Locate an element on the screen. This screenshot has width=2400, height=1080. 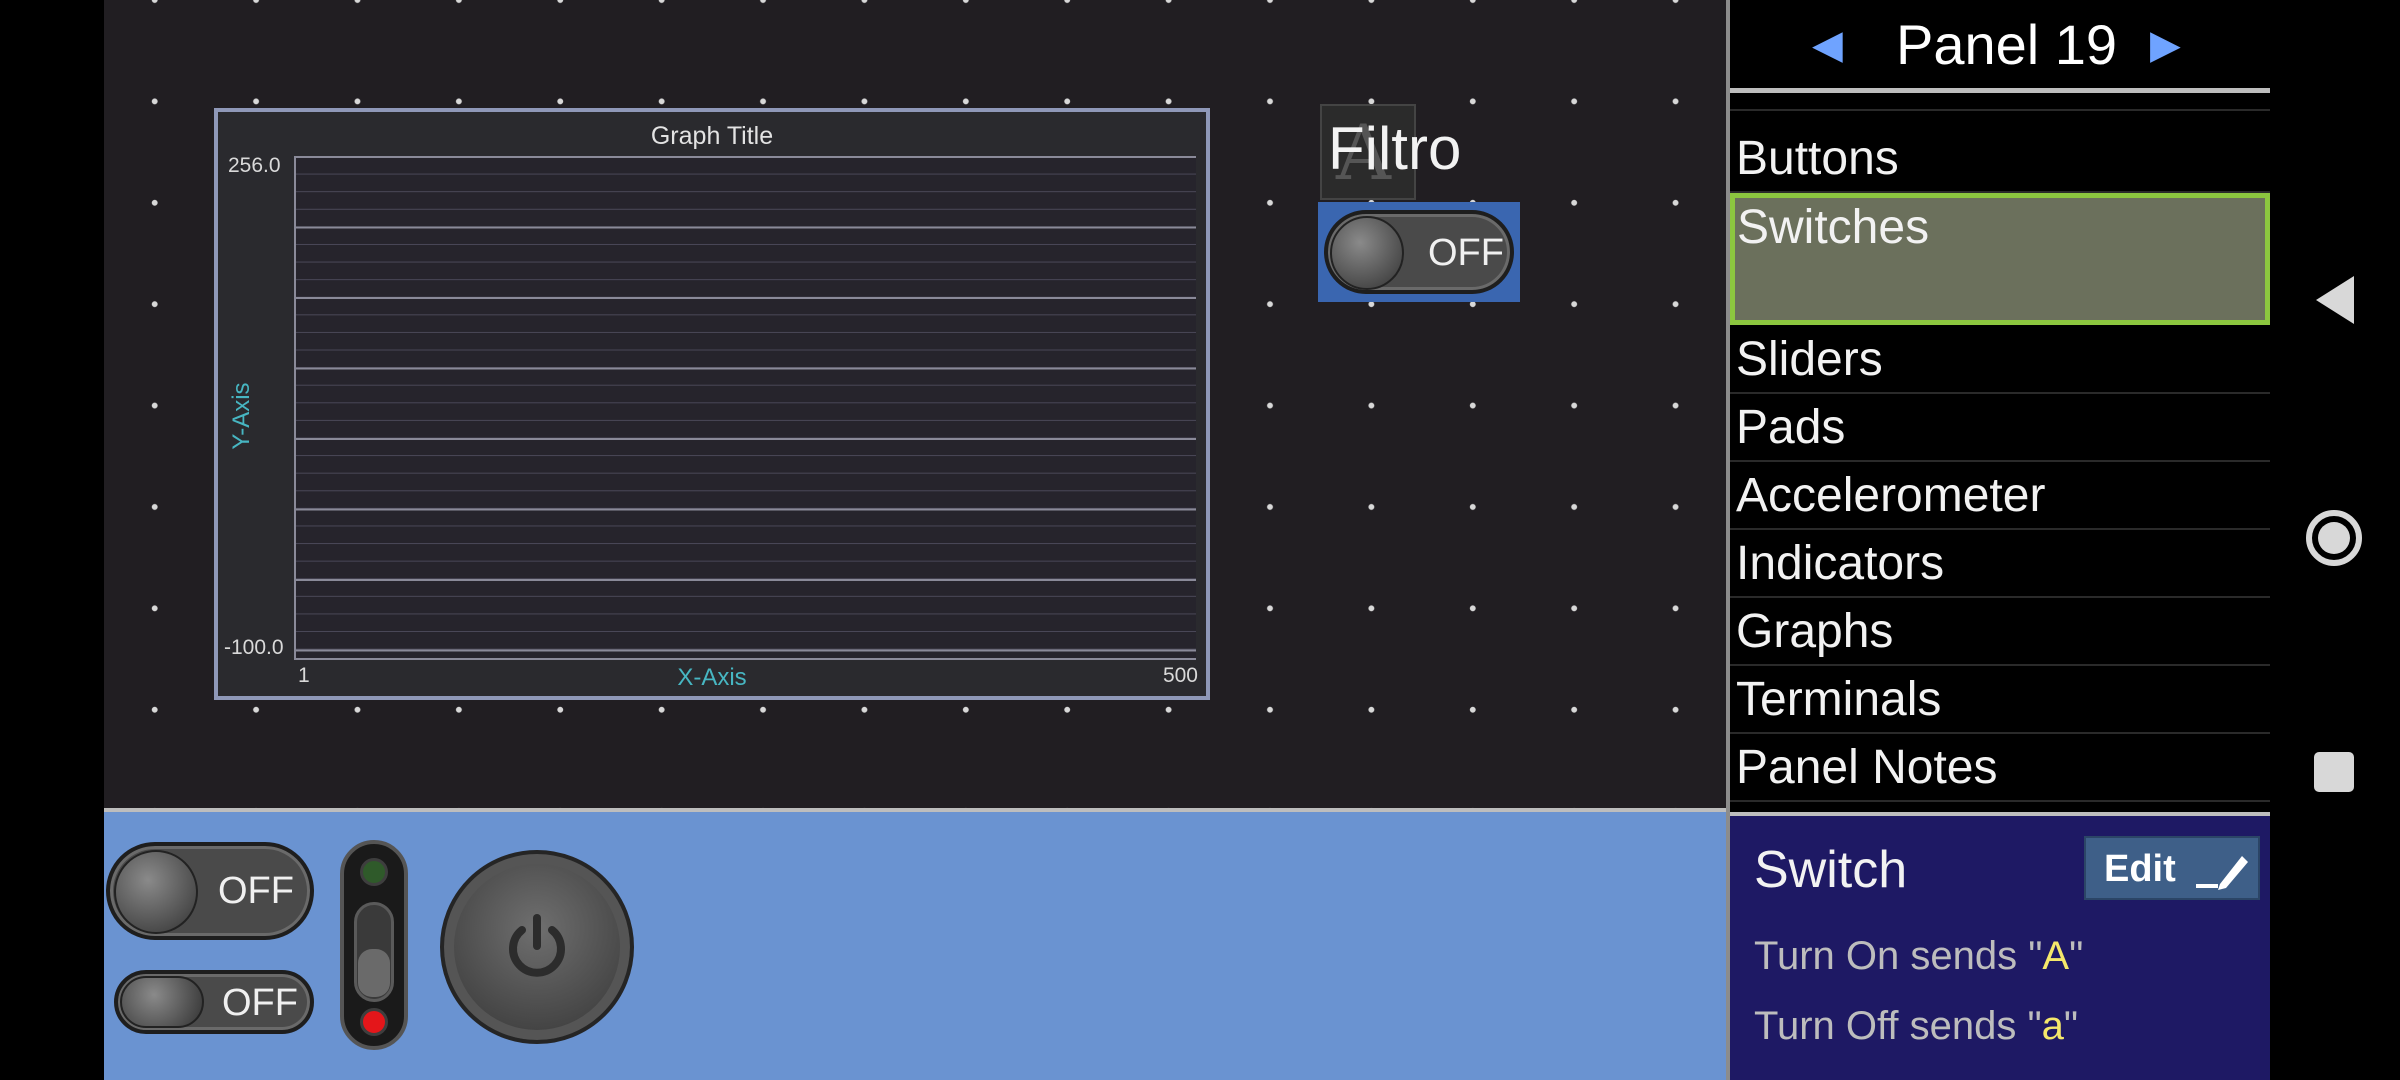
home-icon is located at coordinates (2334, 538).